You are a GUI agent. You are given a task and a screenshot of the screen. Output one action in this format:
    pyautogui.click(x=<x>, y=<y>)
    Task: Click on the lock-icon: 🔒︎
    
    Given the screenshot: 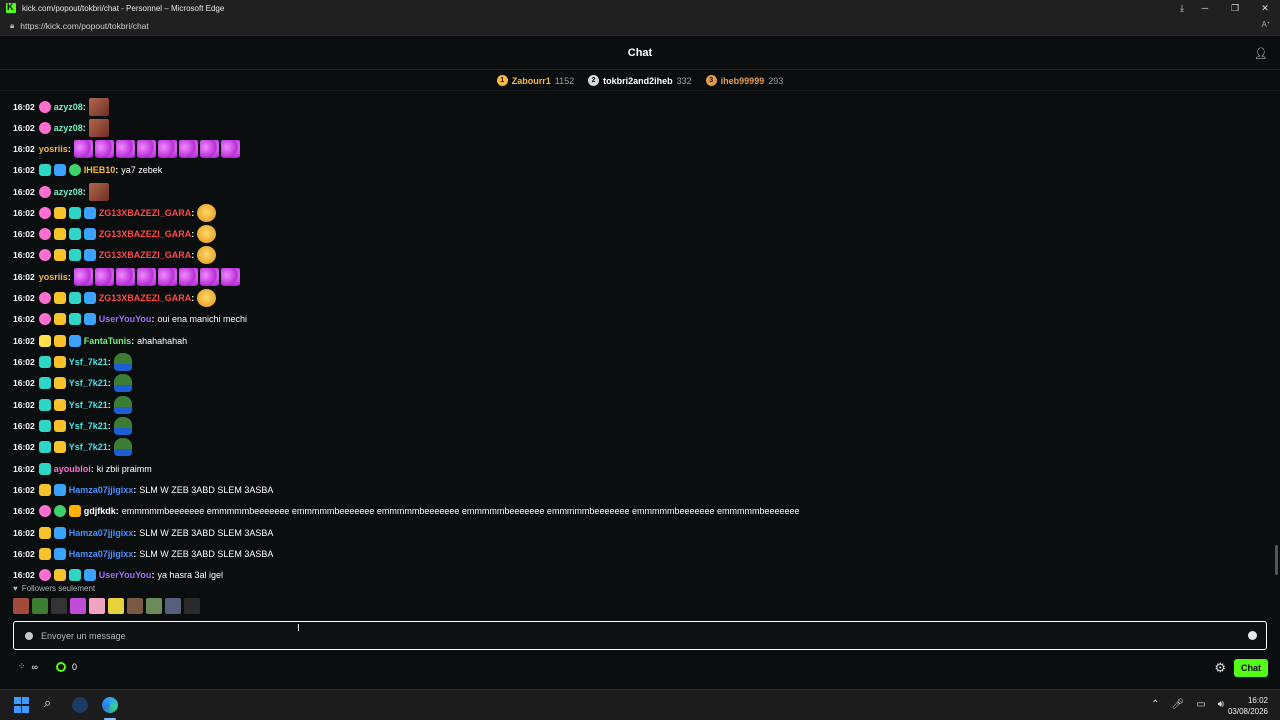 What is the action you would take?
    pyautogui.click(x=12, y=26)
    